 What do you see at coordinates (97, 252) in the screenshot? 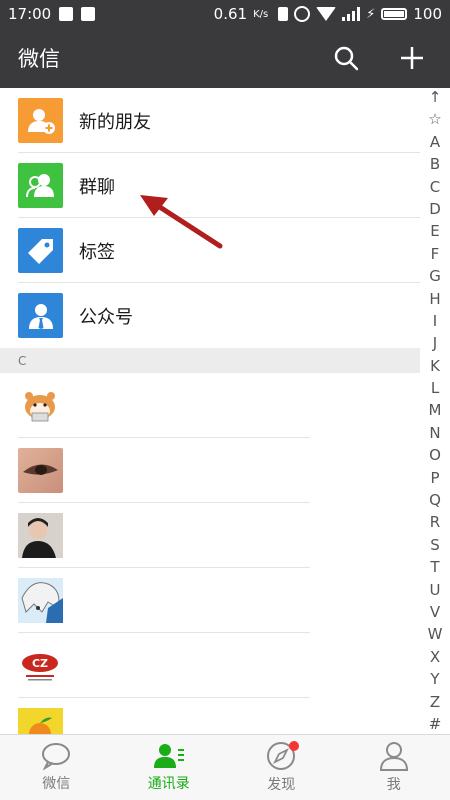
I see `tags-label: 标签` at bounding box center [97, 252].